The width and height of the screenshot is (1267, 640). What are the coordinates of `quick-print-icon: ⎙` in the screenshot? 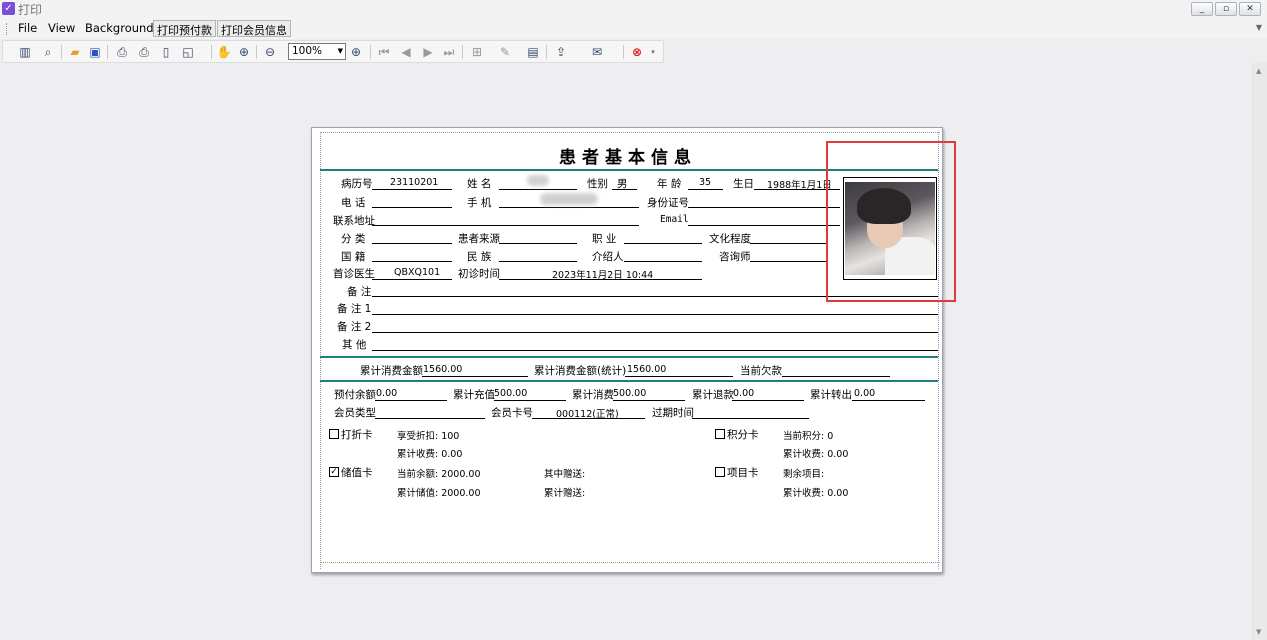 It's located at (144, 52).